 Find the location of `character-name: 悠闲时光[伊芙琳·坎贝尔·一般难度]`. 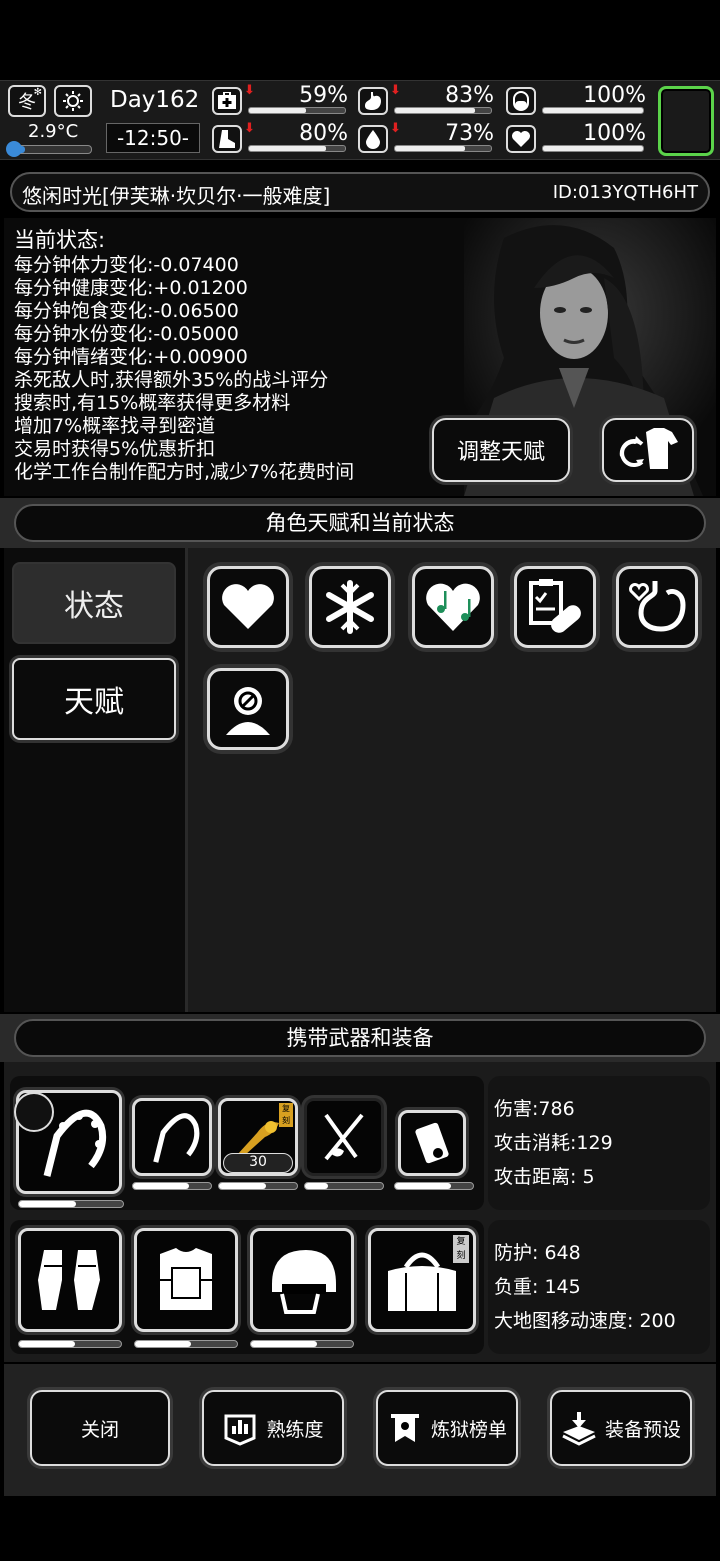

character-name: 悠闲时光[伊芙琳·坎贝尔·一般难度] is located at coordinates (176, 196).